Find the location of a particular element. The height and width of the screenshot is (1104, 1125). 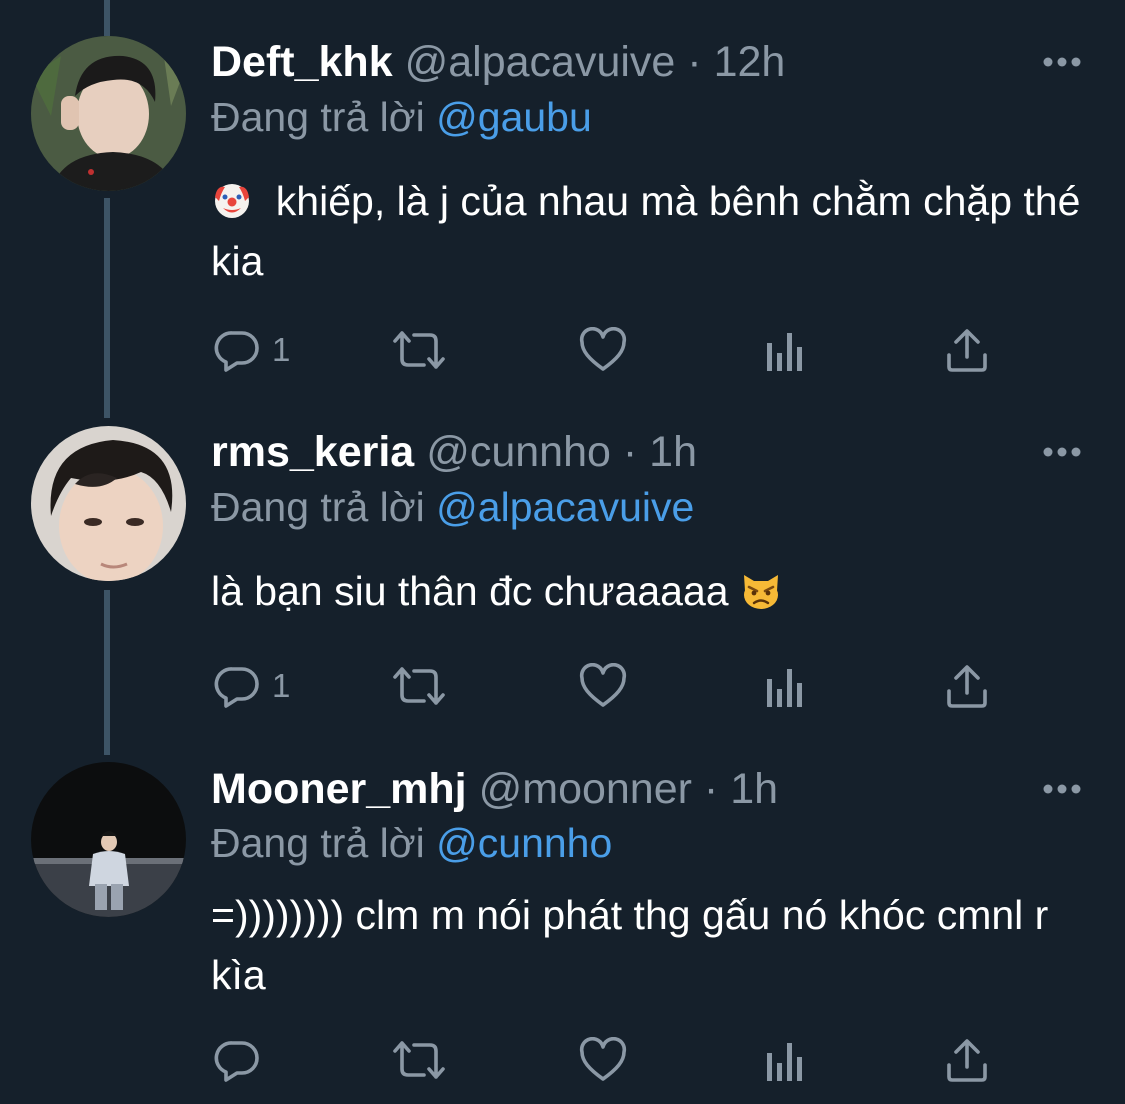

reply-icon is located at coordinates (236, 1061).